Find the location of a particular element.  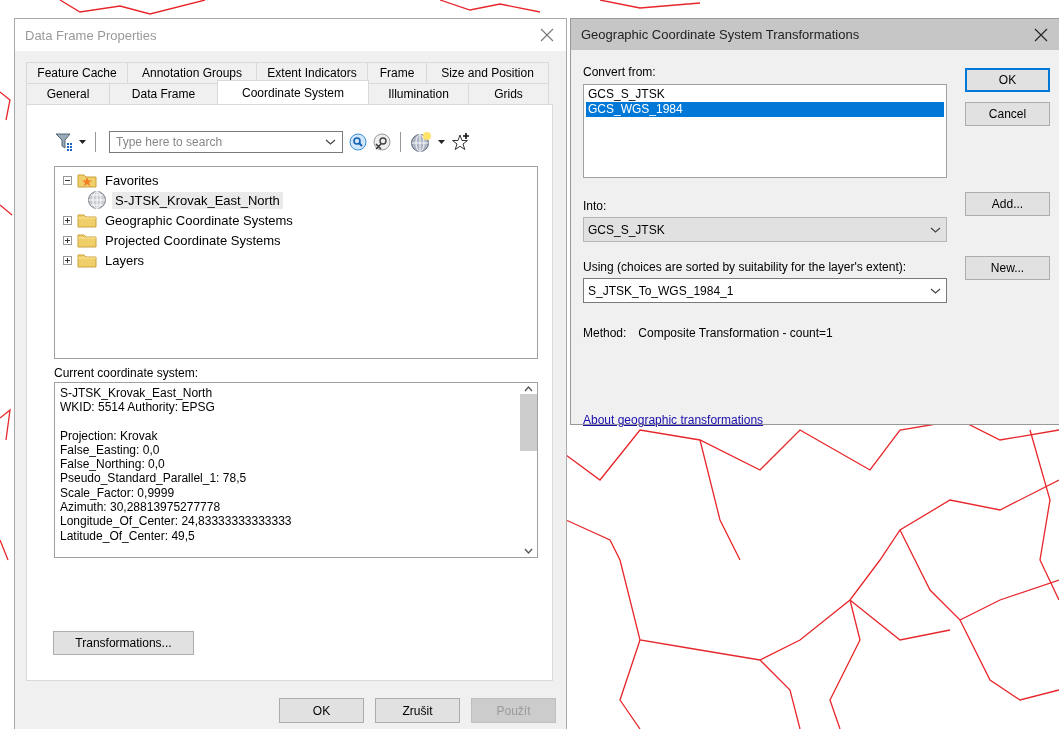

star-plus-icon is located at coordinates (461, 142).